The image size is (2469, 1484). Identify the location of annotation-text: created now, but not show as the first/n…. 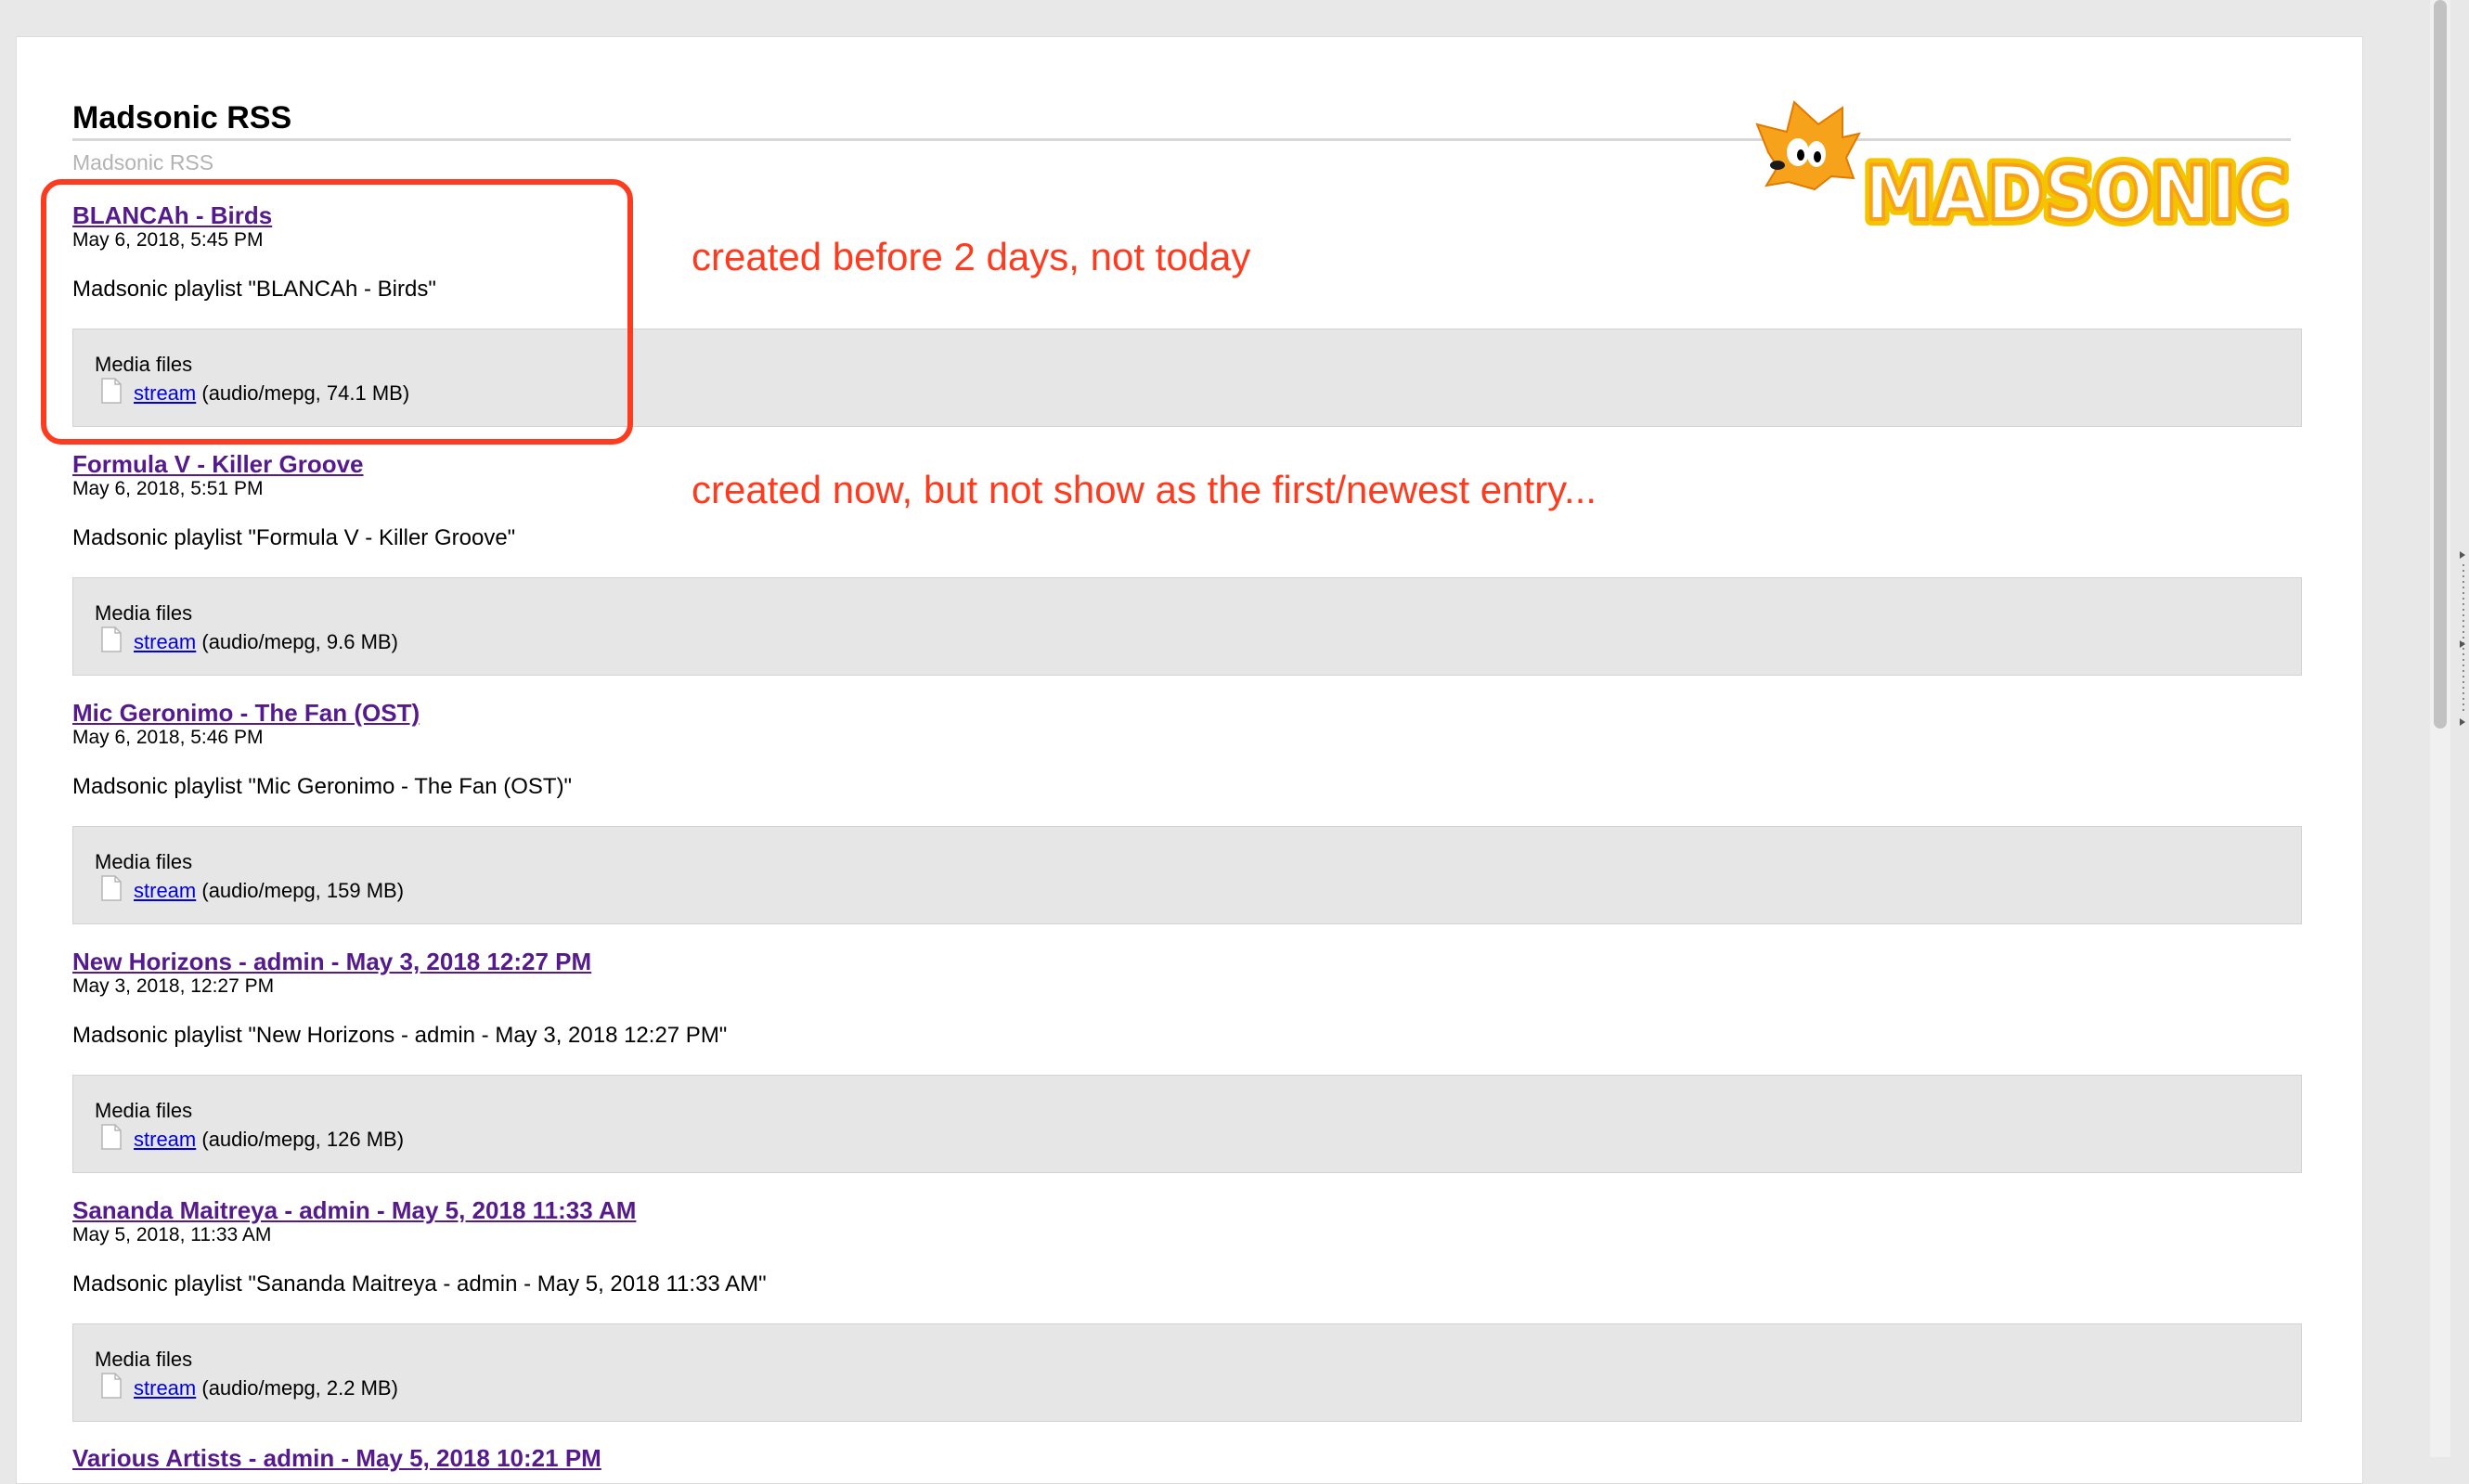
(1145, 489).